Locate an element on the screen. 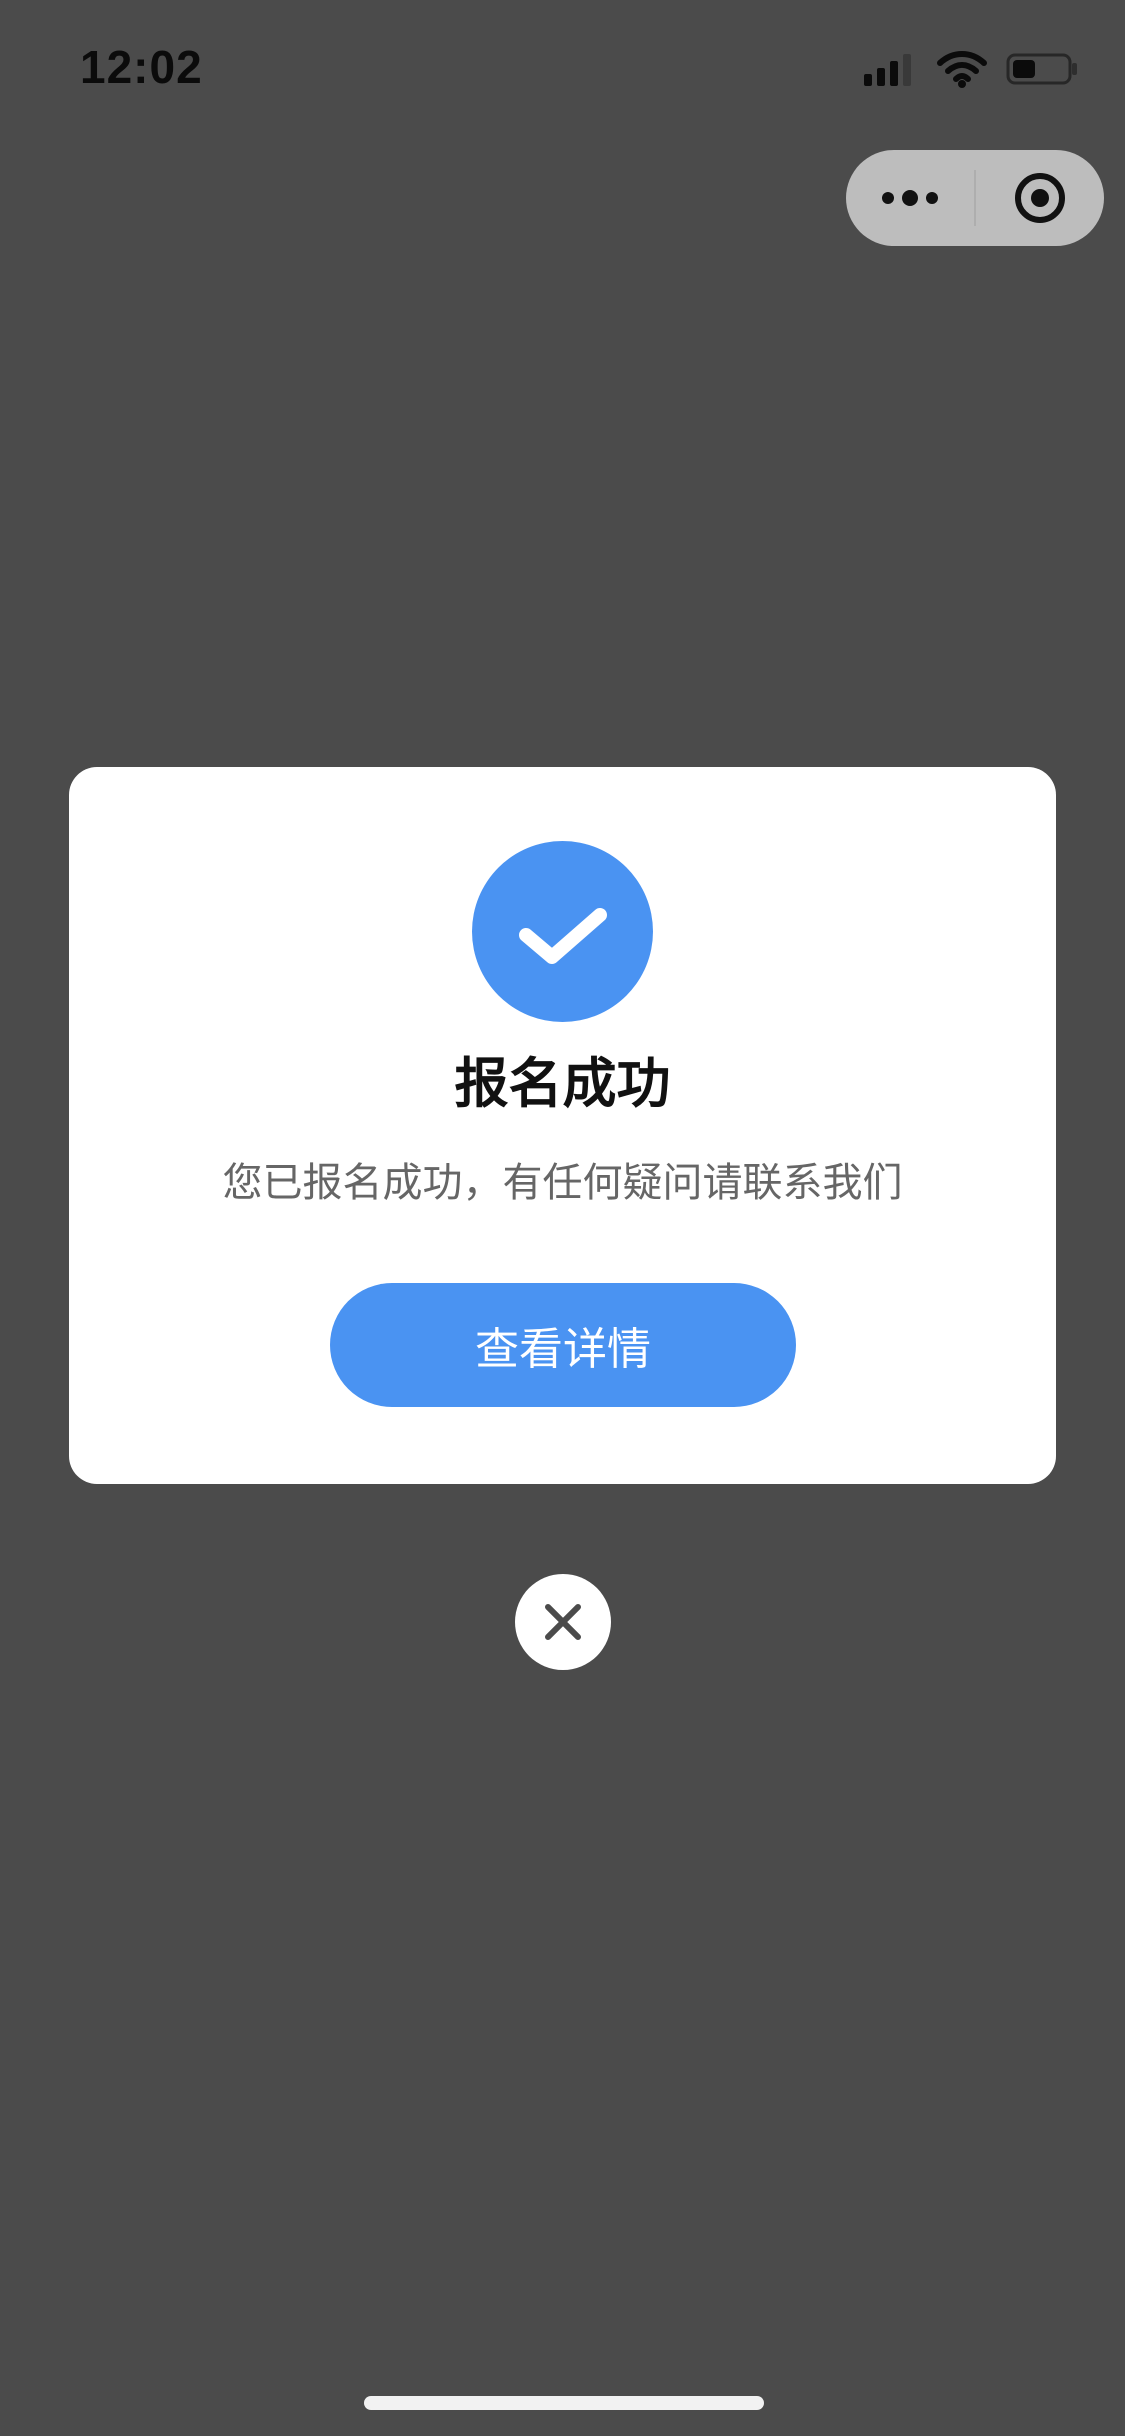 The width and height of the screenshot is (1125, 2436). status-icons is located at coordinates (972, 69).